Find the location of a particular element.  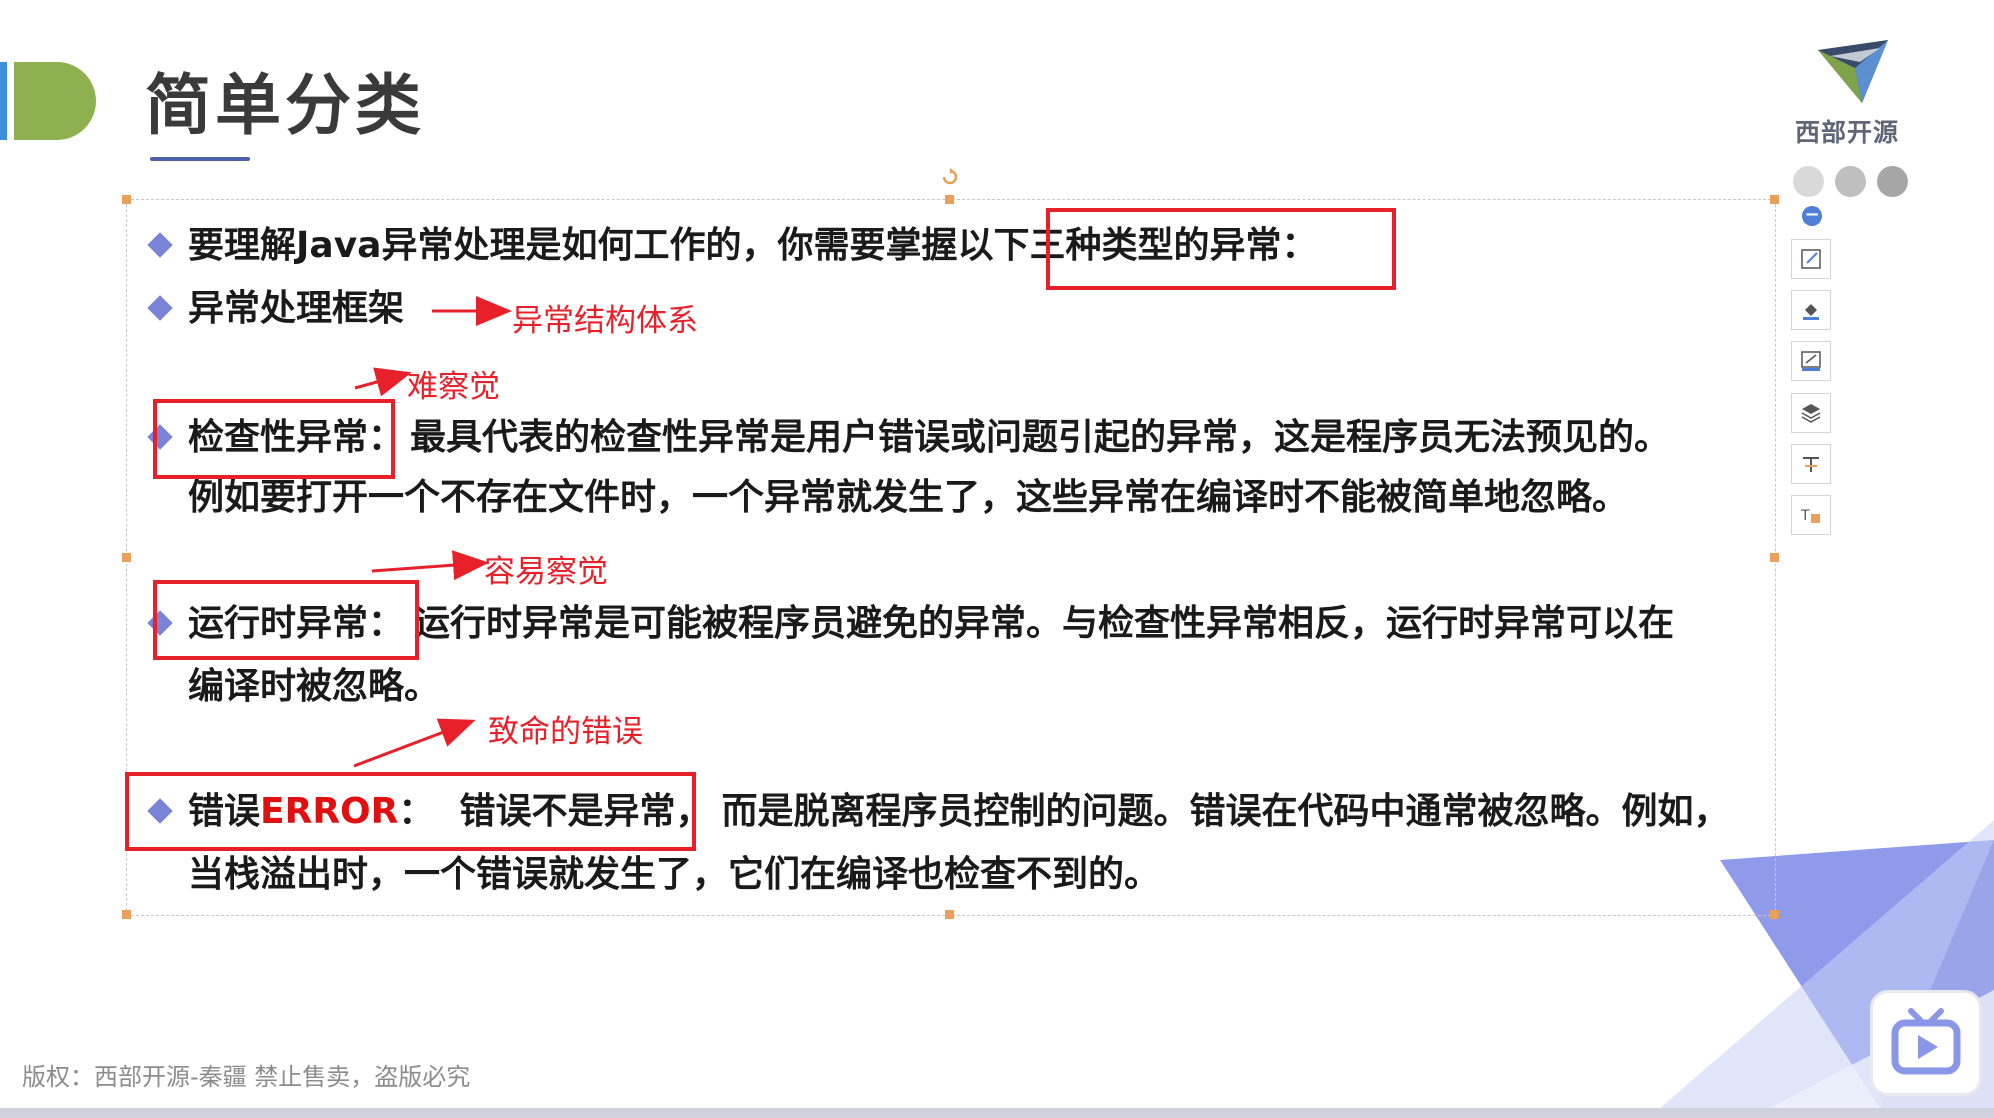

outline-icon is located at coordinates (1811, 361).